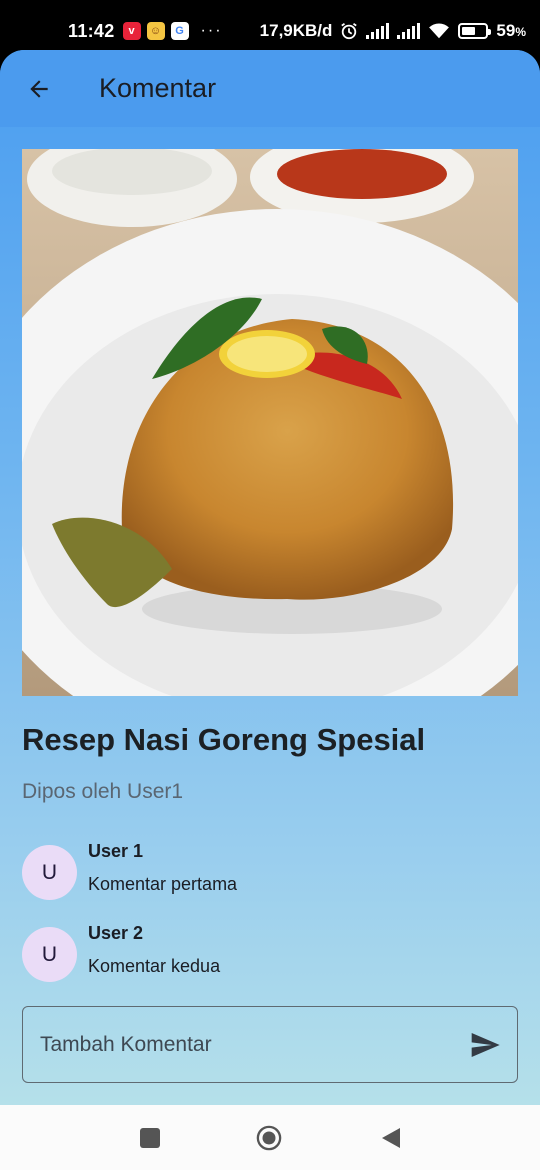 The height and width of the screenshot is (1170, 540). I want to click on post-author: Dipos oleh User1, so click(103, 791).